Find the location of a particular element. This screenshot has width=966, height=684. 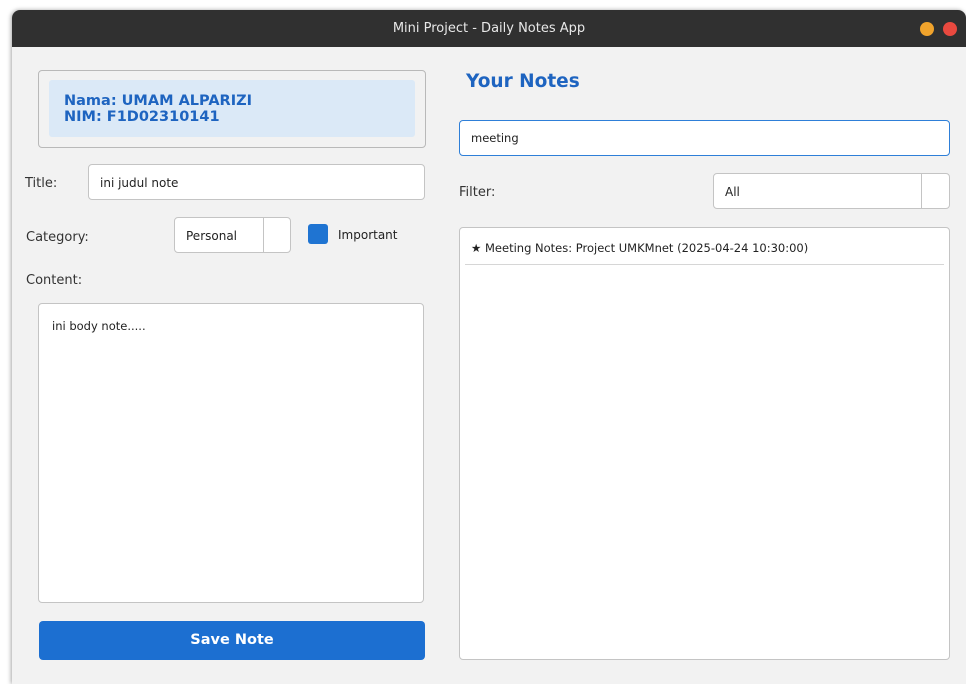

identity-card: Nama: UMAM ALPARIZI NIM: F1D02310141 is located at coordinates (232, 108).